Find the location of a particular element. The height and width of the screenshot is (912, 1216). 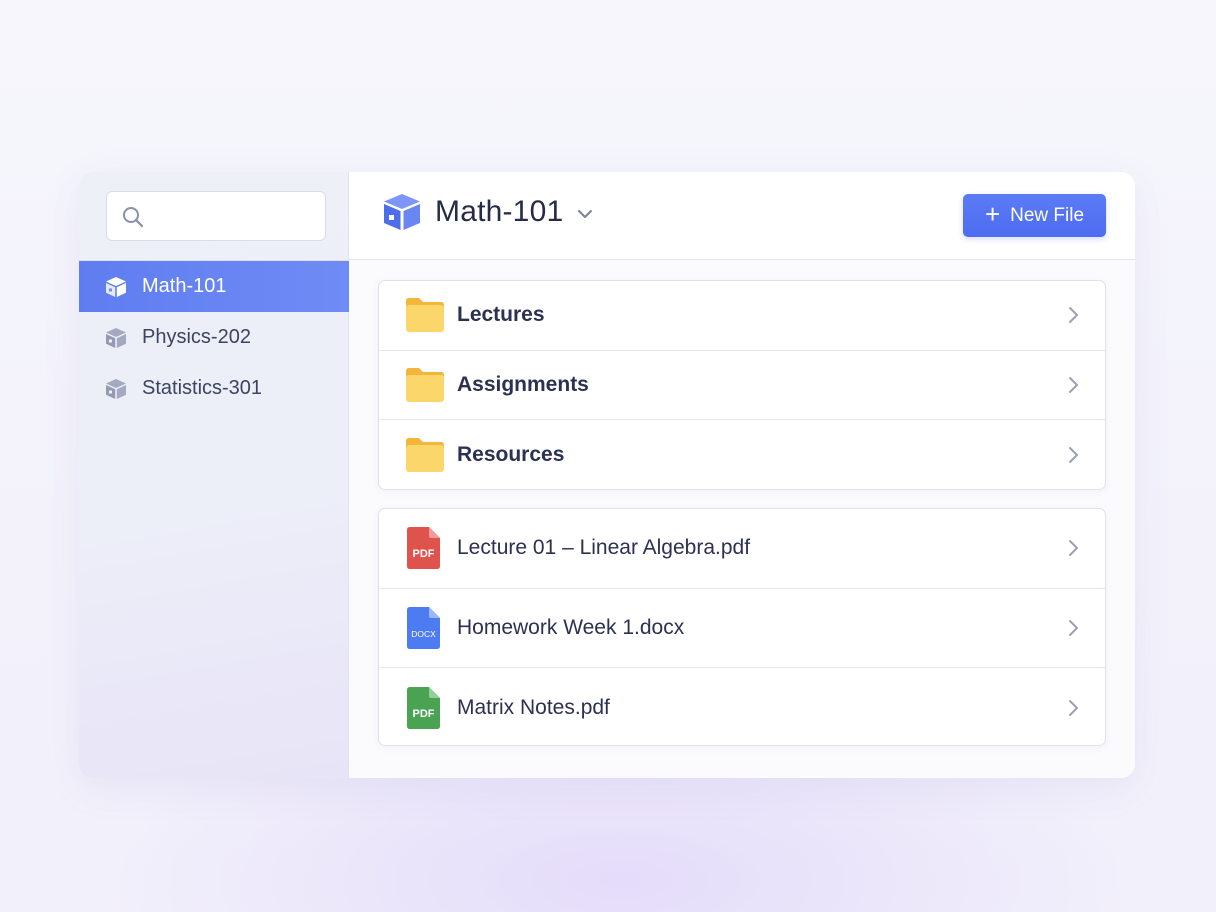

new-file-button: + New File is located at coordinates (1034, 215).